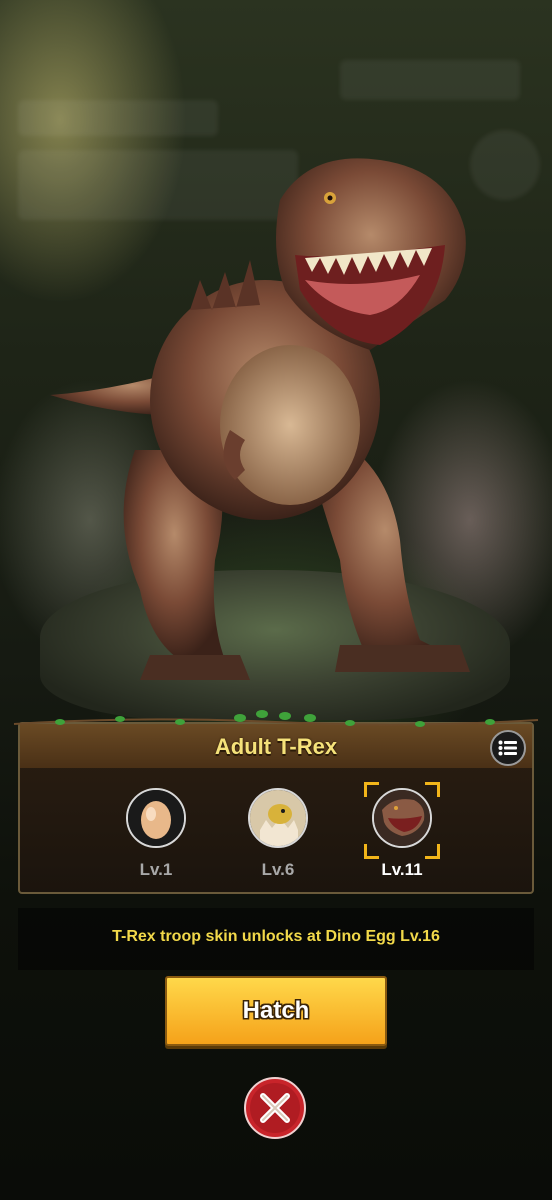 The image size is (552, 1200). What do you see at coordinates (276, 746) in the screenshot?
I see `stage-title: Adult T-Rex` at bounding box center [276, 746].